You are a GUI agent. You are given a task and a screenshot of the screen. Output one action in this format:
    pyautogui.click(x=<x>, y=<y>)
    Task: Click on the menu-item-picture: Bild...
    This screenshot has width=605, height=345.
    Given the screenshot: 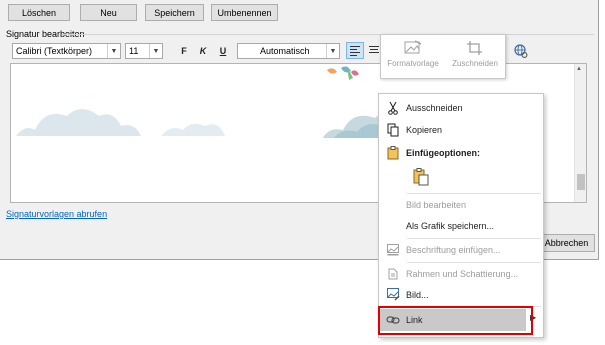 What is the action you would take?
    pyautogui.click(x=461, y=294)
    